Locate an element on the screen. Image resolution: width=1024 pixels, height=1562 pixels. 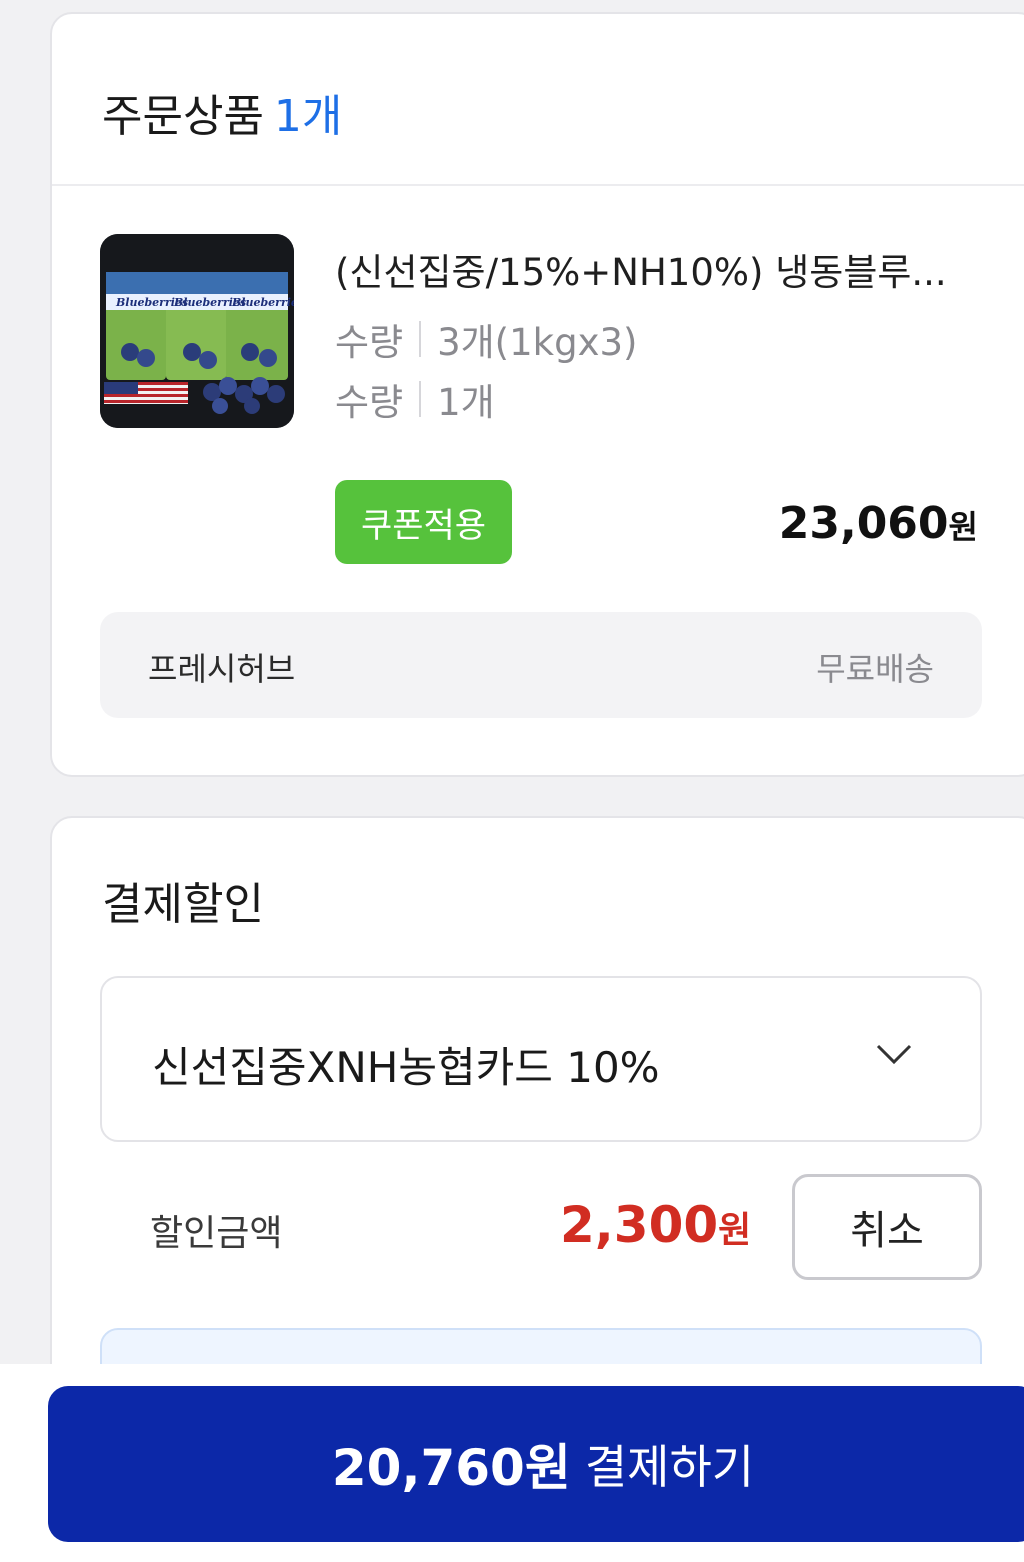
checkout-label: 결제하기 is located at coordinates (669, 1467).